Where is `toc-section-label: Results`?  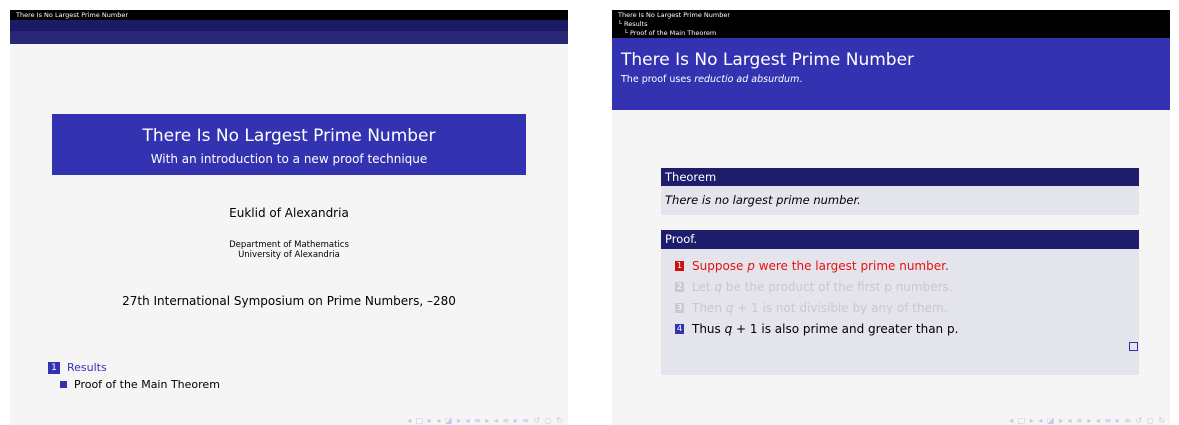 toc-section-label: Results is located at coordinates (87, 367).